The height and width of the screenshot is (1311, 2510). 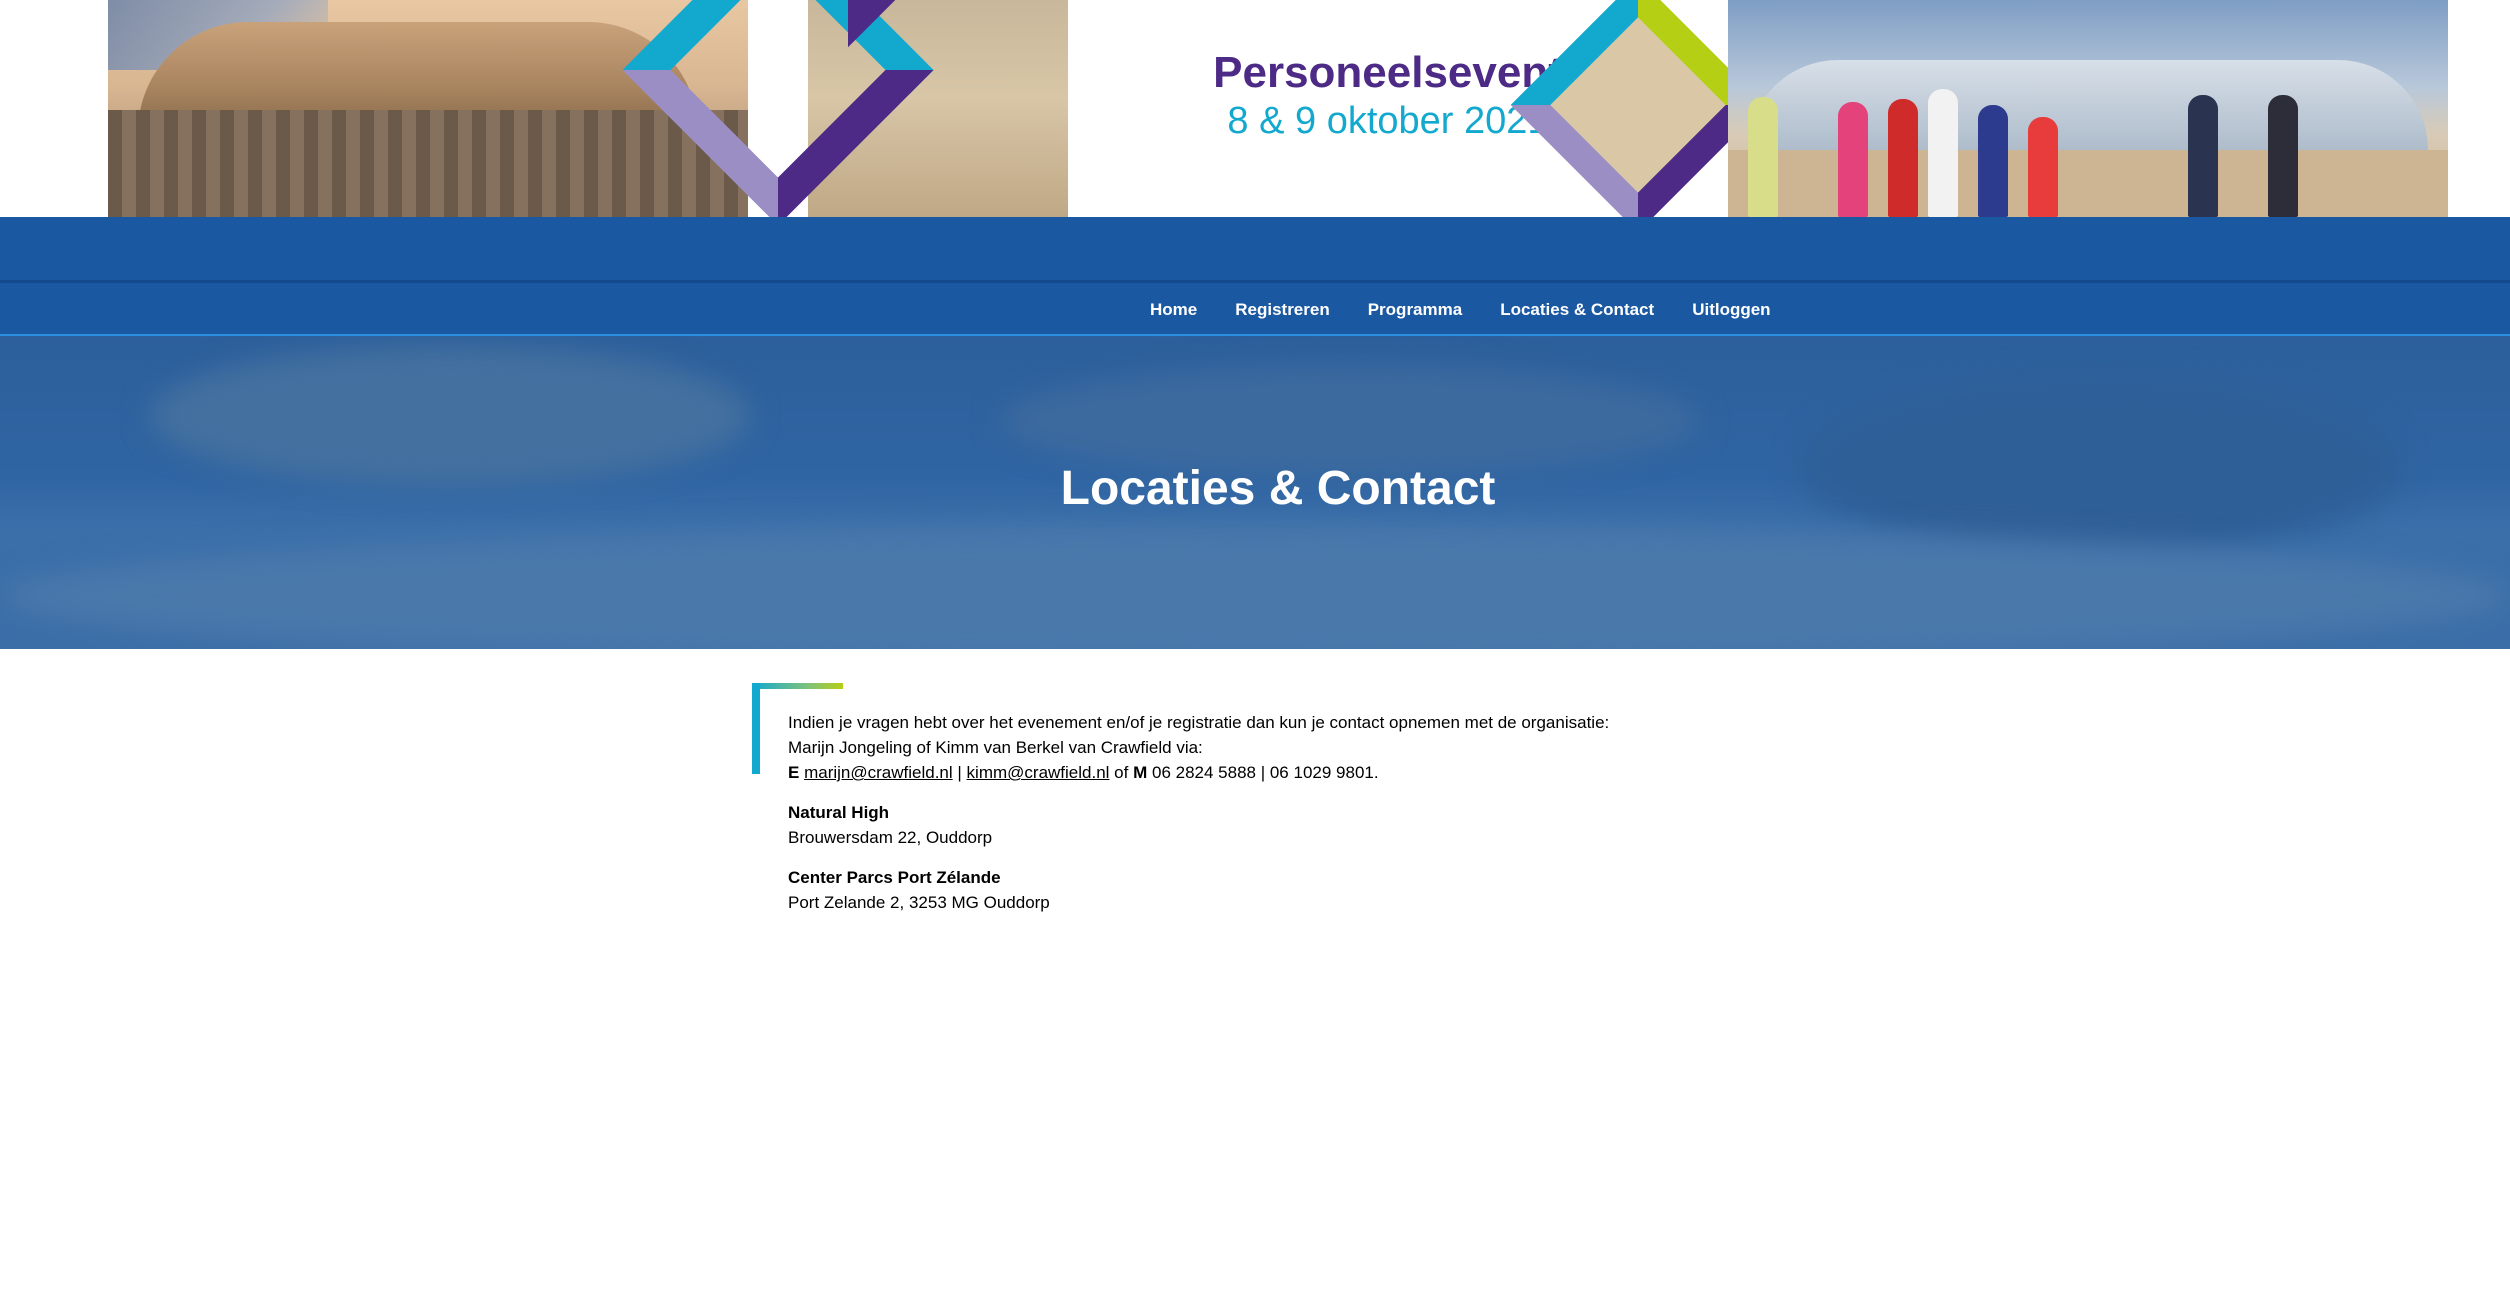 I want to click on page-title: Locaties & Contact, so click(x=1278, y=488).